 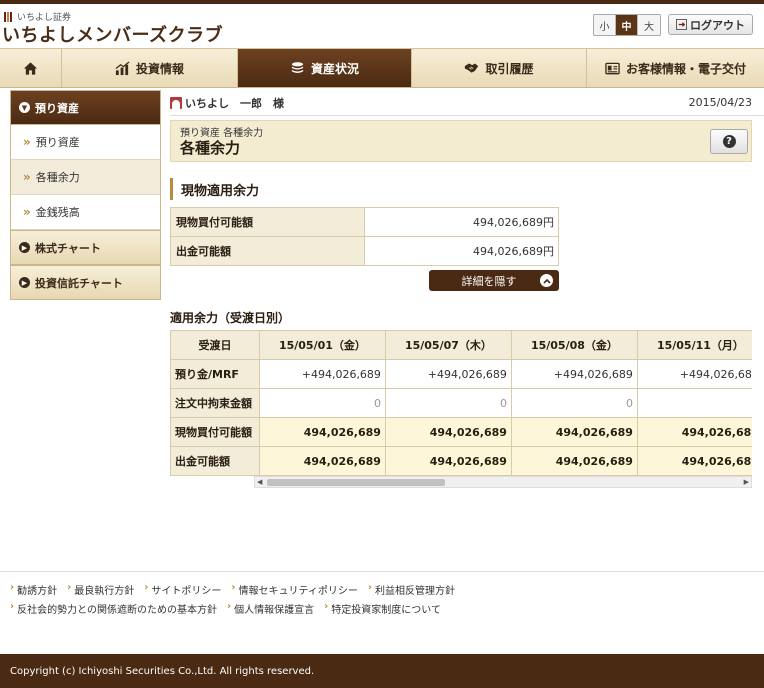 What do you see at coordinates (298, 591) in the screenshot?
I see `footer-link-label: 情報セキュリティポリシー` at bounding box center [298, 591].